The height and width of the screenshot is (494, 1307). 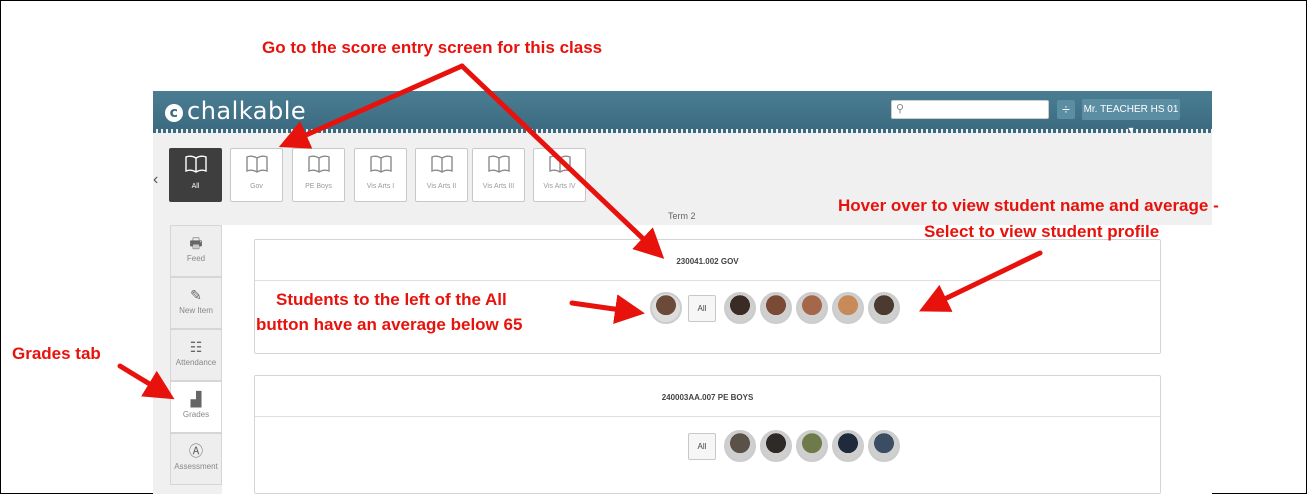 I want to click on arrow-to-class-title, so click(x=562, y=161).